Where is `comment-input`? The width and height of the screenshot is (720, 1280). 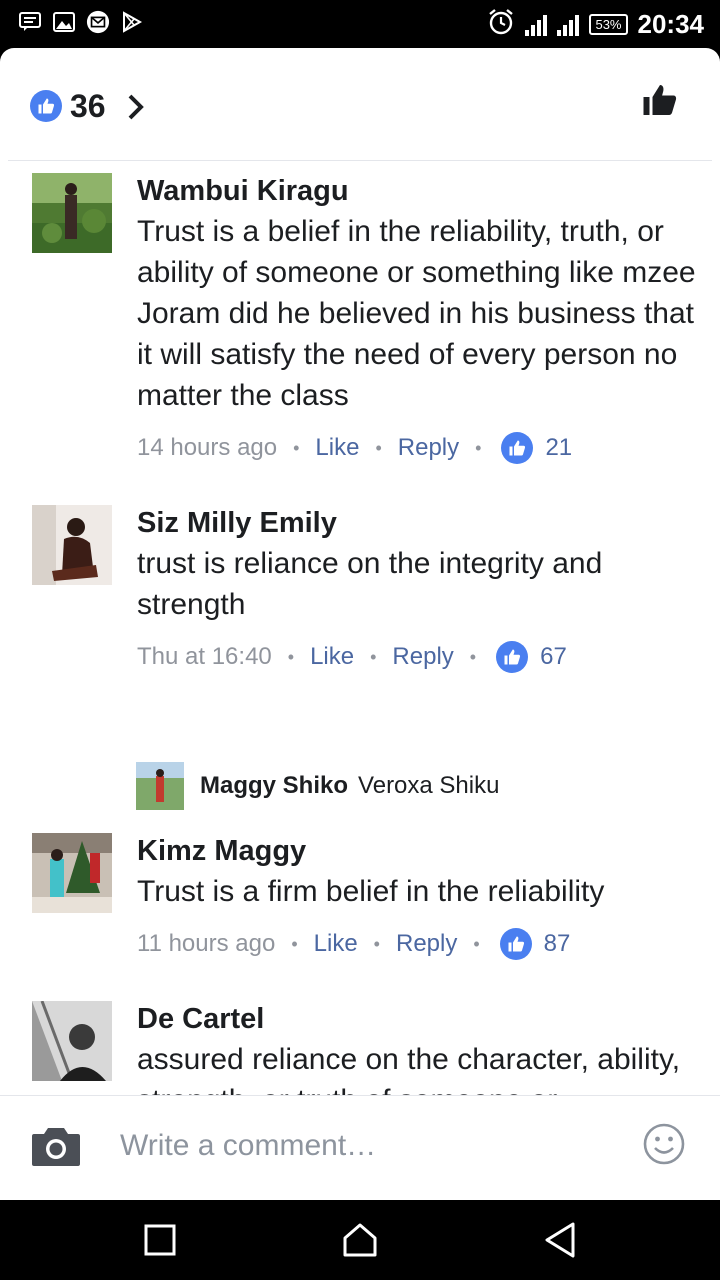
comment-input is located at coordinates (360, 1146).